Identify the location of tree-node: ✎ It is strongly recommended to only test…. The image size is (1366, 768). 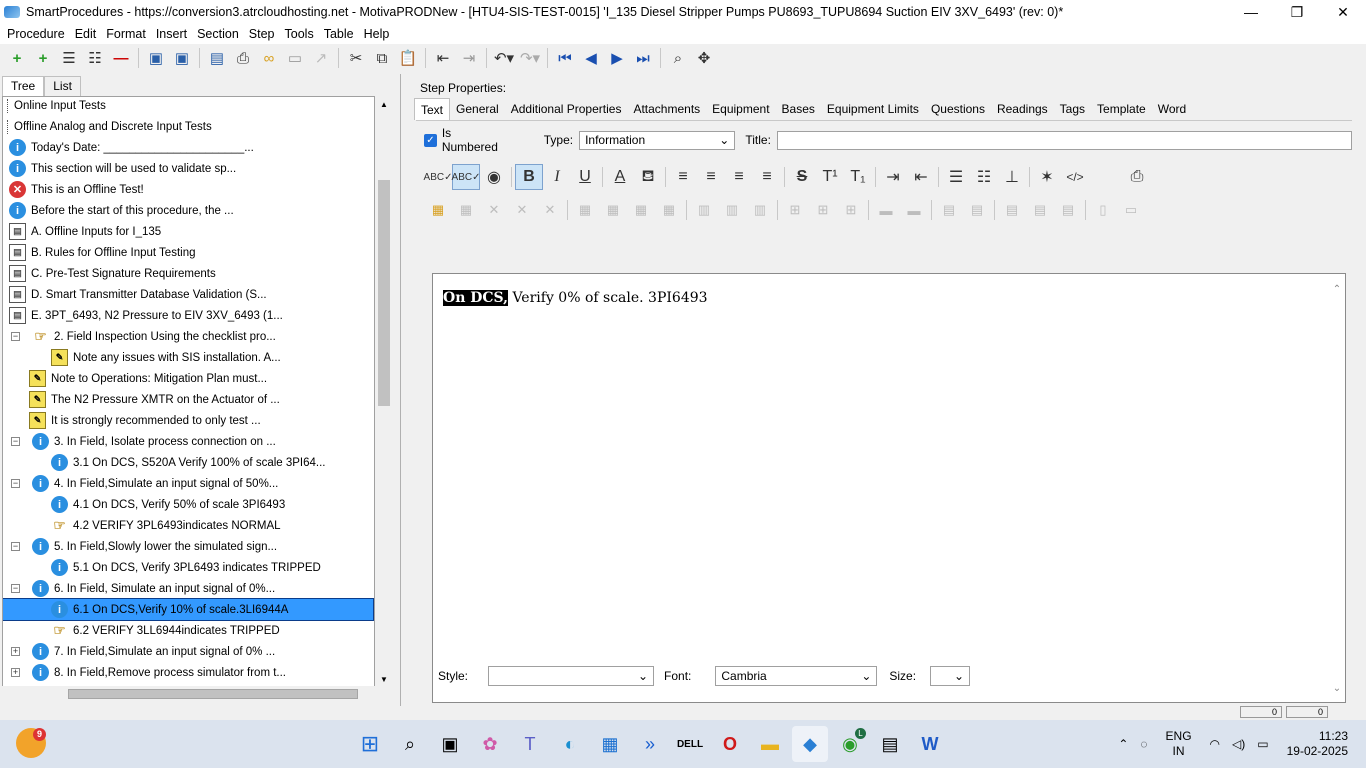
(201, 420).